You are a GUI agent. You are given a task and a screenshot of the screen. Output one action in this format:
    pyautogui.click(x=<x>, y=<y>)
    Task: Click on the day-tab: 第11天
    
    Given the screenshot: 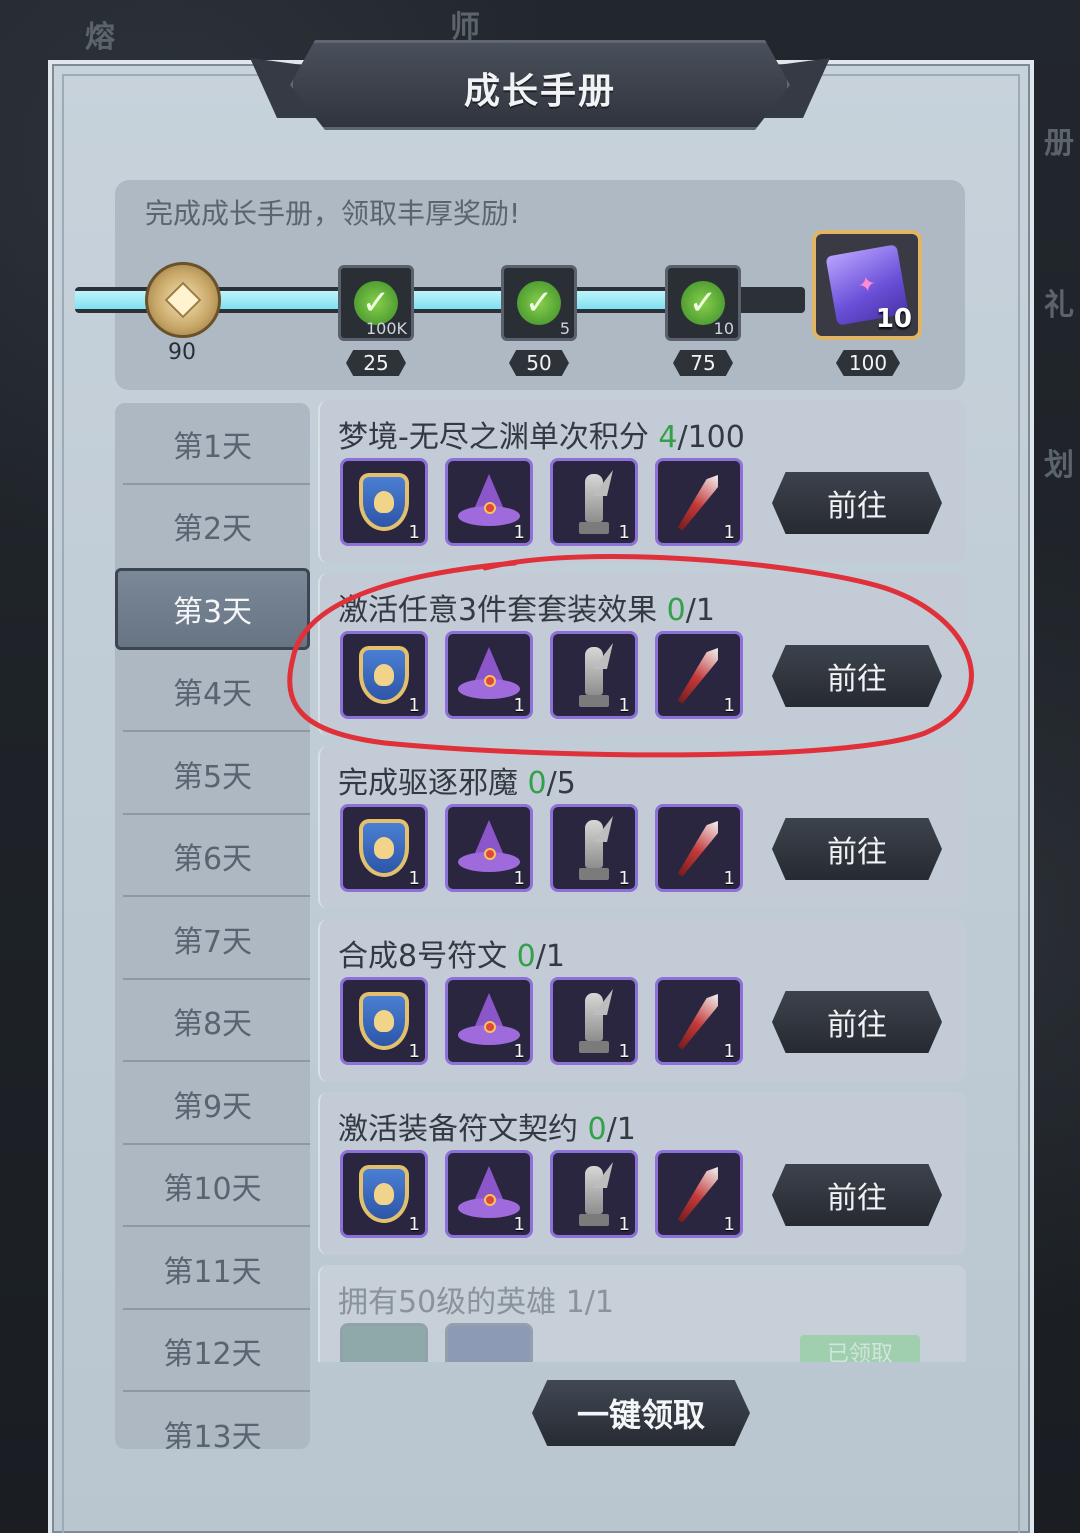 What is the action you would take?
    pyautogui.click(x=212, y=1269)
    